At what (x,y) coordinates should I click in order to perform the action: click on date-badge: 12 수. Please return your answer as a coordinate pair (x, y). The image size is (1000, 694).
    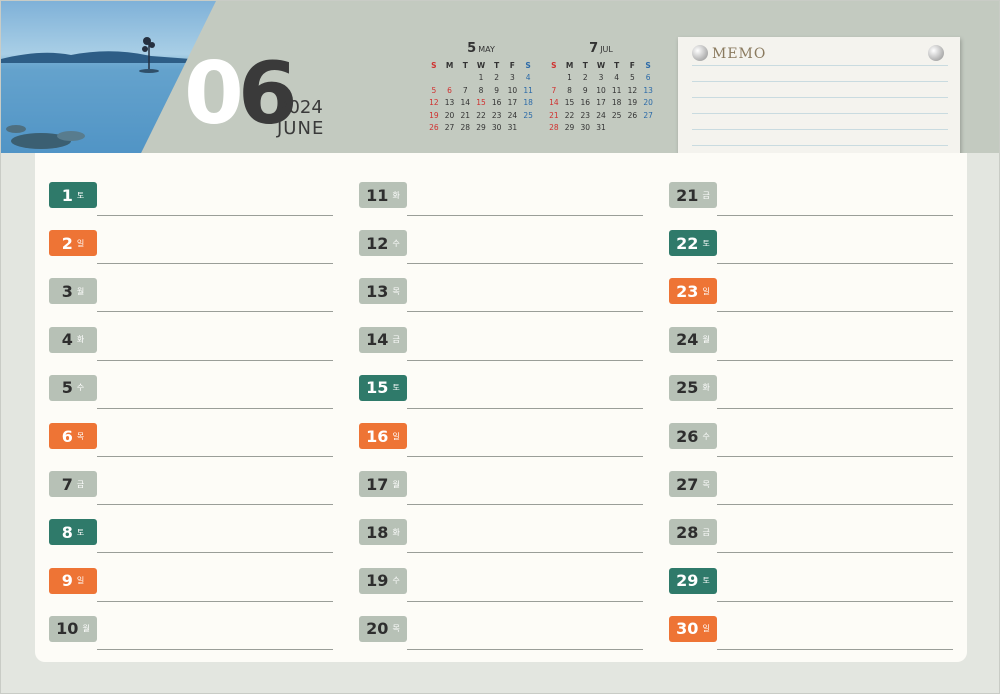
    Looking at the image, I should click on (383, 243).